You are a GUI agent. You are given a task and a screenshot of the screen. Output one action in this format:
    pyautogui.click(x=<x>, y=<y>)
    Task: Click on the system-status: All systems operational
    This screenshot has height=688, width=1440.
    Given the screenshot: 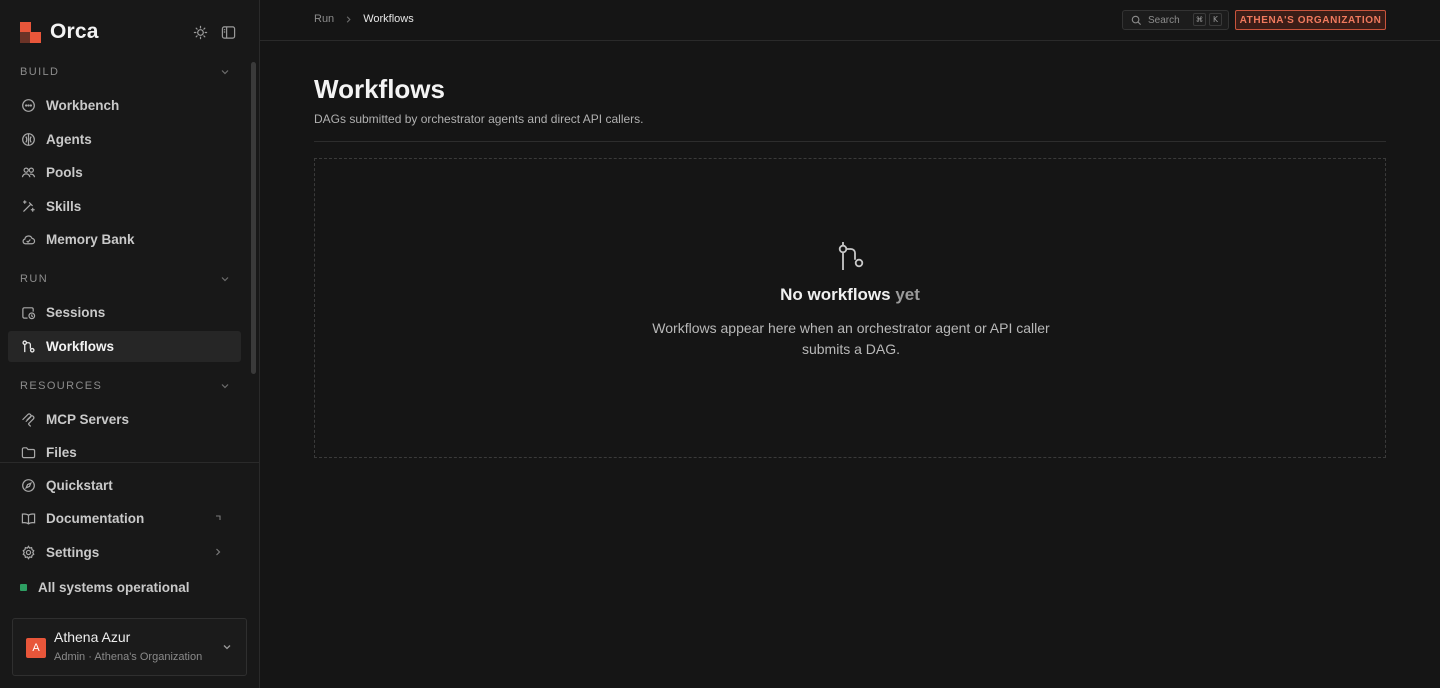 What is the action you would take?
    pyautogui.click(x=105, y=587)
    